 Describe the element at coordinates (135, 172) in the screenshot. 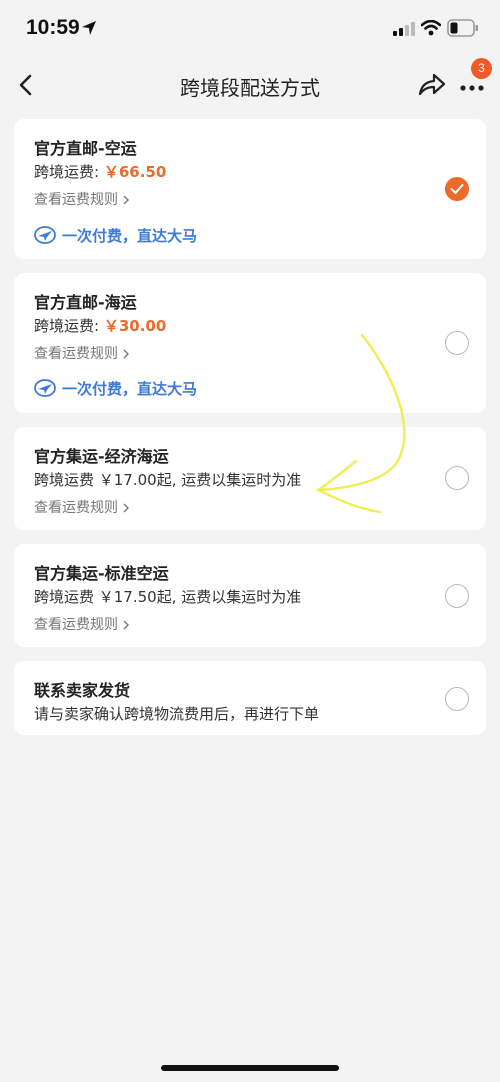

I see `fee-price: ￥66.50` at that location.